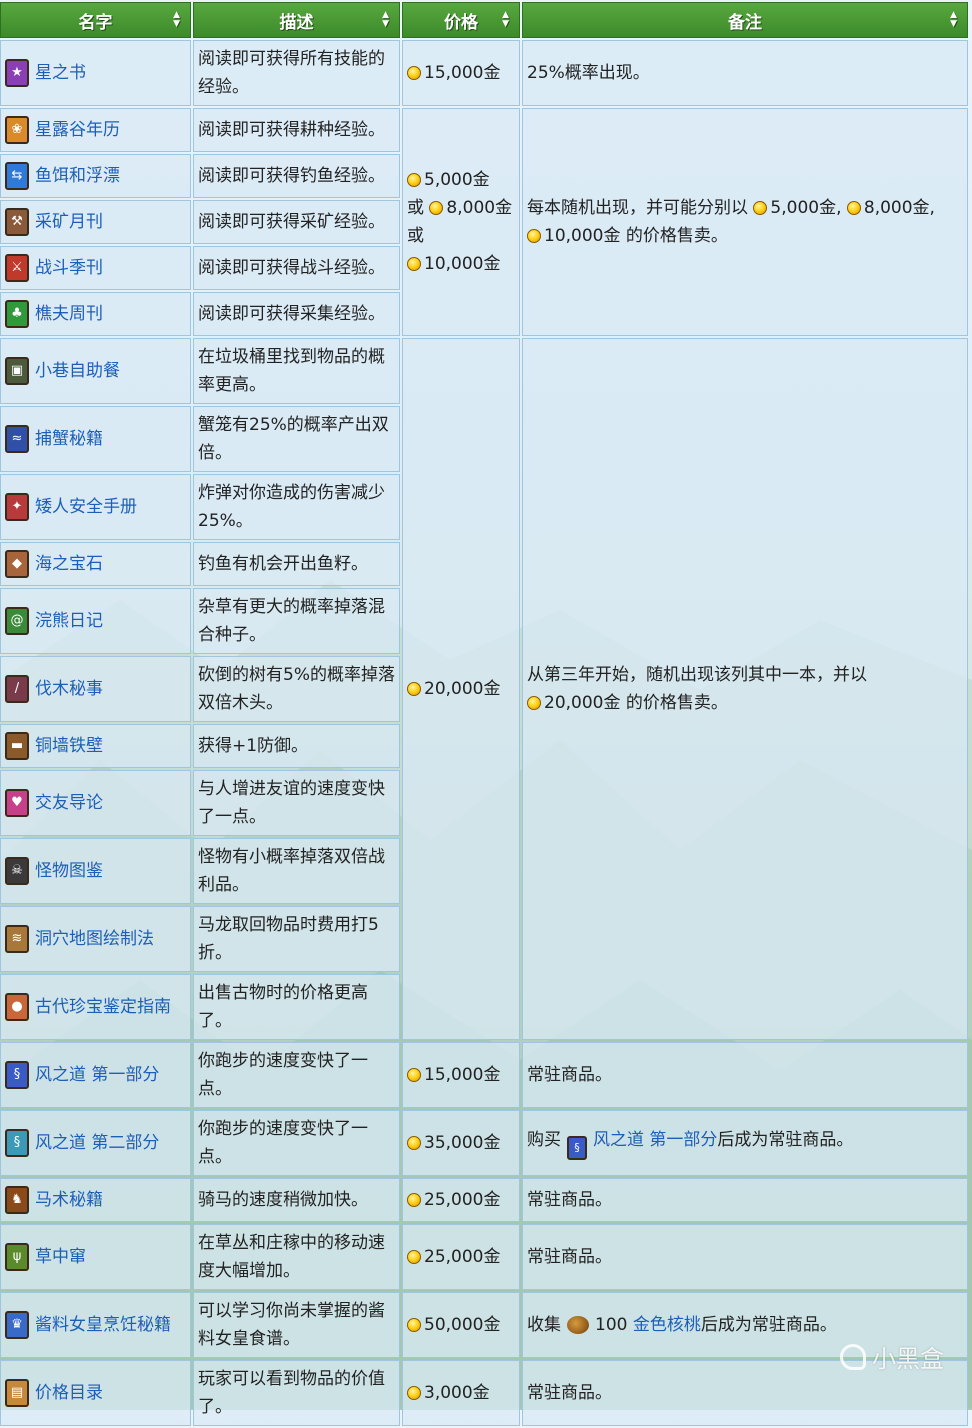  Describe the element at coordinates (77, 371) in the screenshot. I see `book-name-link: 小巷自助餐` at that location.